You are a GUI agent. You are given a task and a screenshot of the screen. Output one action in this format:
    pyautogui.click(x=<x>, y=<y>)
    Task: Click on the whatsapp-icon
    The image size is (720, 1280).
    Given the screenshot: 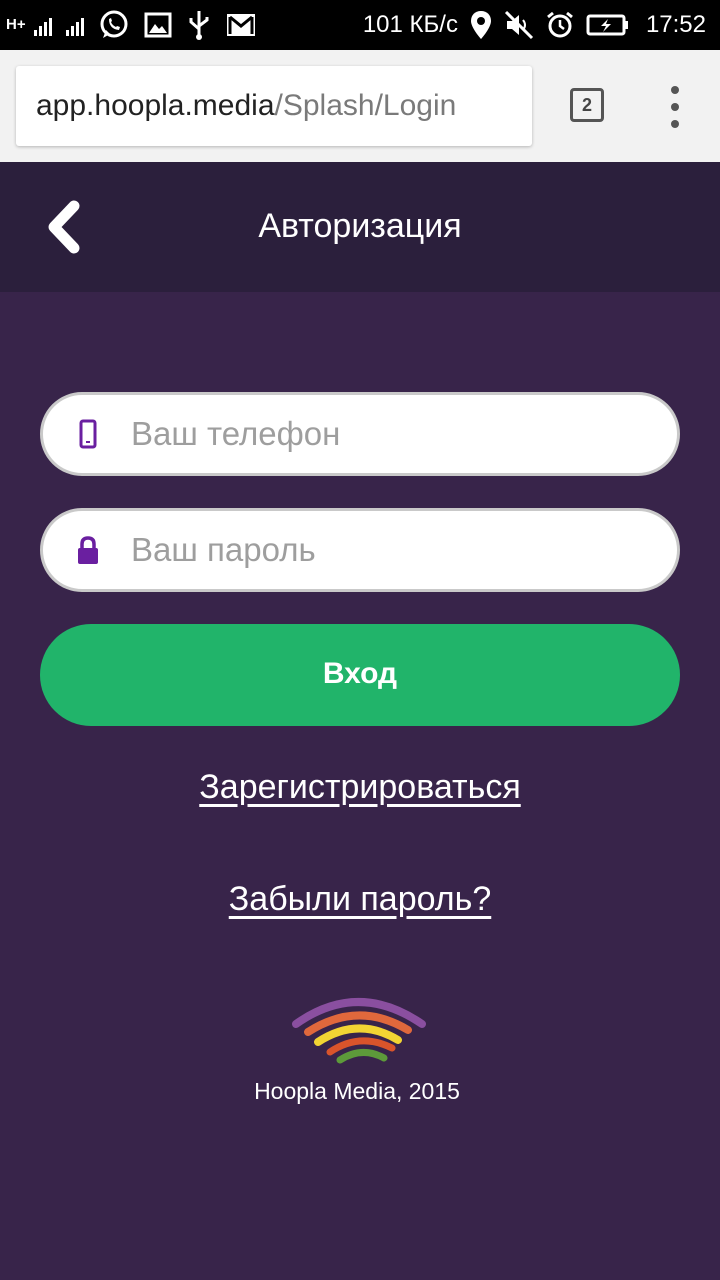 What is the action you would take?
    pyautogui.click(x=114, y=25)
    